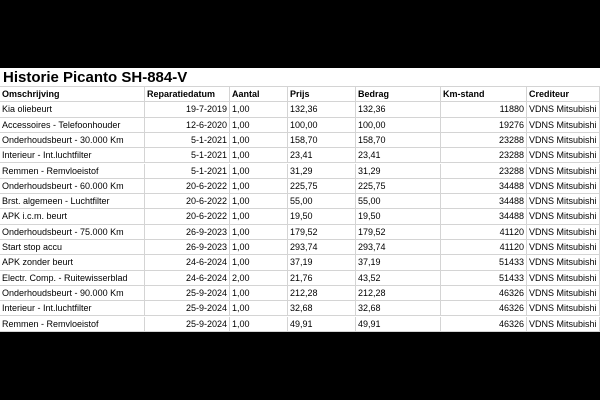 This screenshot has height=400, width=600. I want to click on column-header: Prijs, so click(322, 94).